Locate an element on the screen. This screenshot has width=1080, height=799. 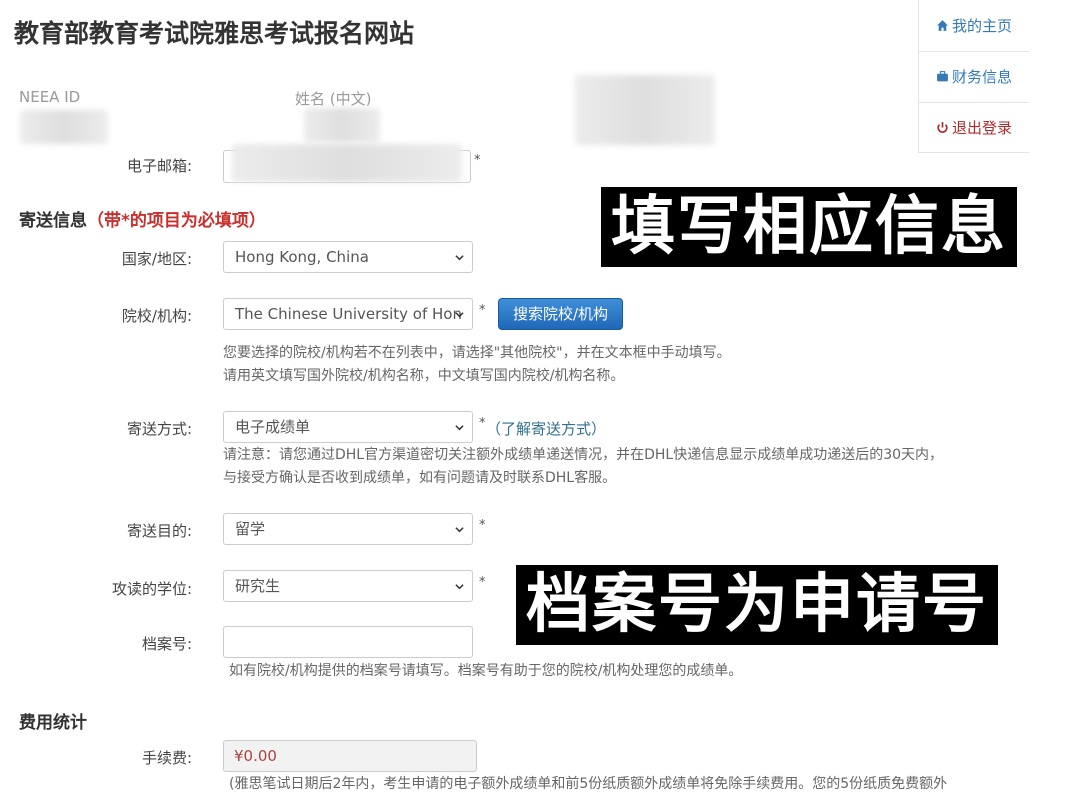
institution-hint-1: 您要选择的院校/机构若不在列表中，请选择"其他院校"，并在文本框中手动填写。 is located at coordinates (477, 353).